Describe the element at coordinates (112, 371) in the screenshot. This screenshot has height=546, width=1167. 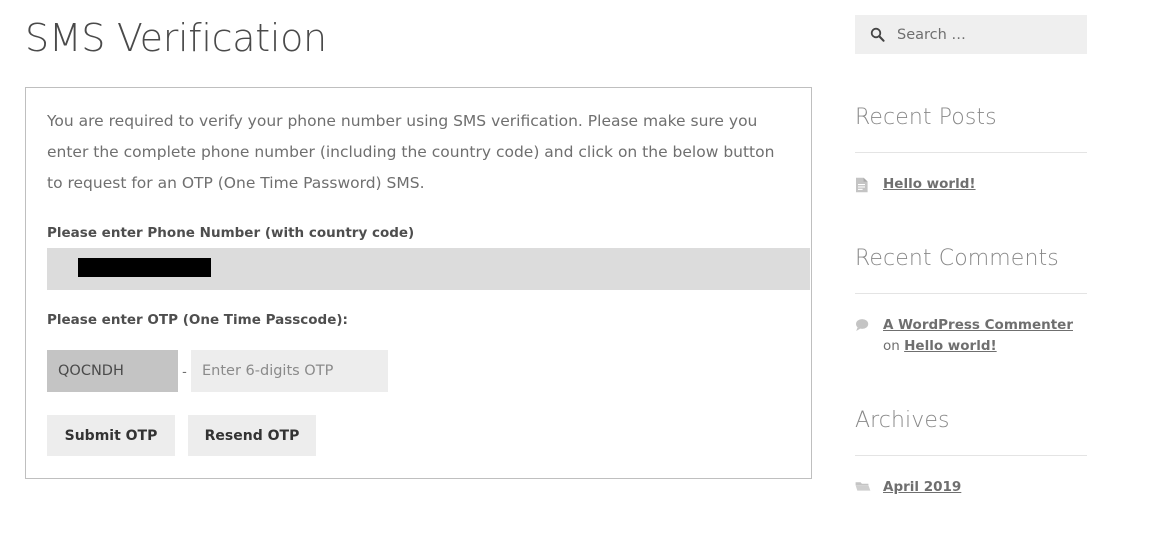
I see `otp-prefix-field: QOCNDH` at that location.